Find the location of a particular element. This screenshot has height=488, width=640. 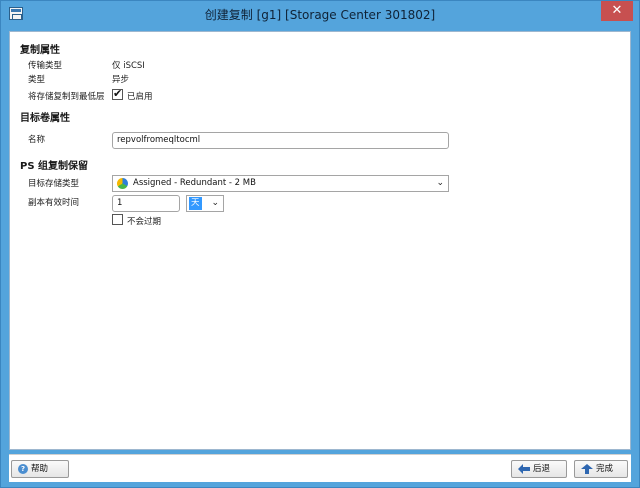

type-value: 异步 is located at coordinates (121, 80).